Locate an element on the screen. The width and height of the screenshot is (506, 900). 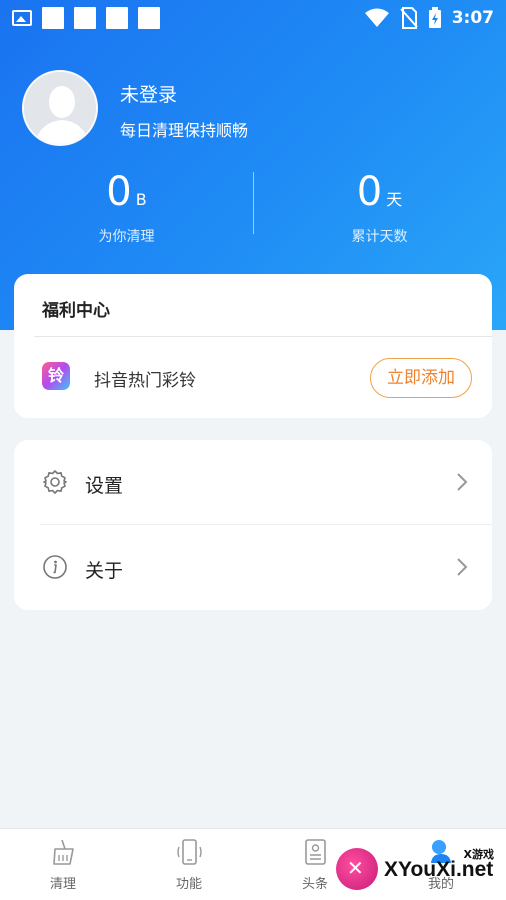
watermark-logo: X游戏 XYouXi.net is located at coordinates (421, 869).